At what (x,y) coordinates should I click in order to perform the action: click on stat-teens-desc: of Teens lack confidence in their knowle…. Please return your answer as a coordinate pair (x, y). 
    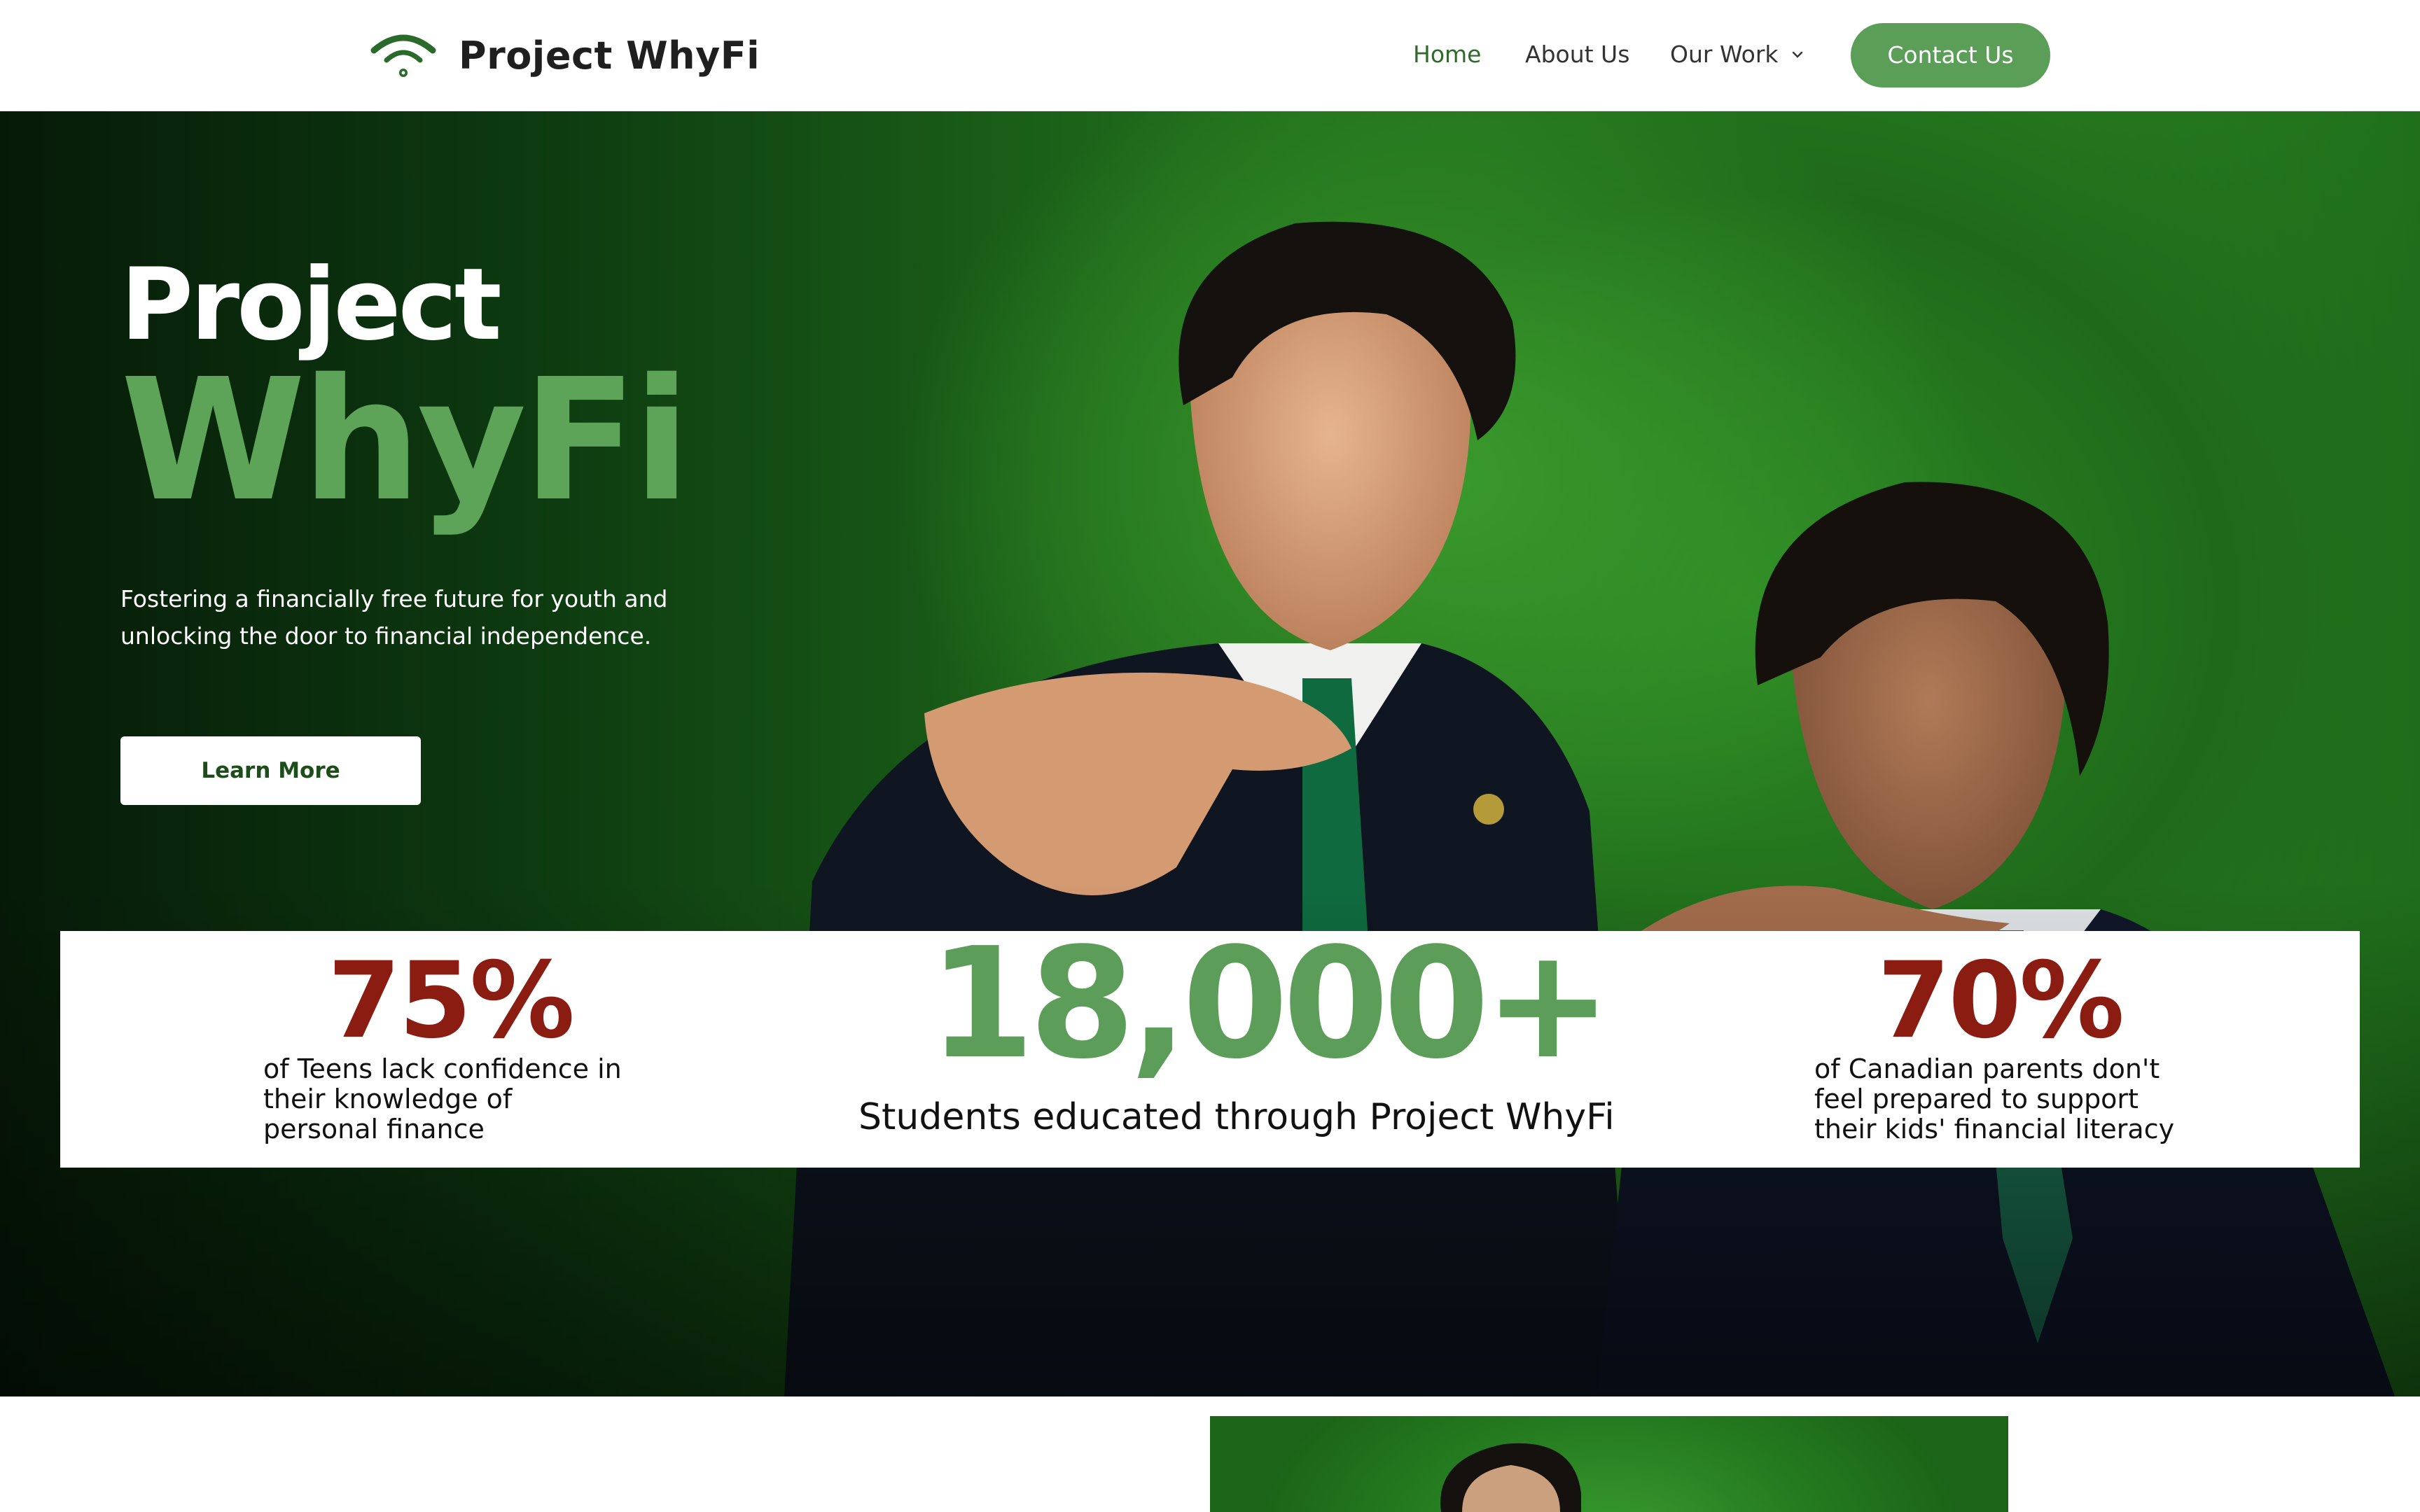
    Looking at the image, I should click on (442, 1099).